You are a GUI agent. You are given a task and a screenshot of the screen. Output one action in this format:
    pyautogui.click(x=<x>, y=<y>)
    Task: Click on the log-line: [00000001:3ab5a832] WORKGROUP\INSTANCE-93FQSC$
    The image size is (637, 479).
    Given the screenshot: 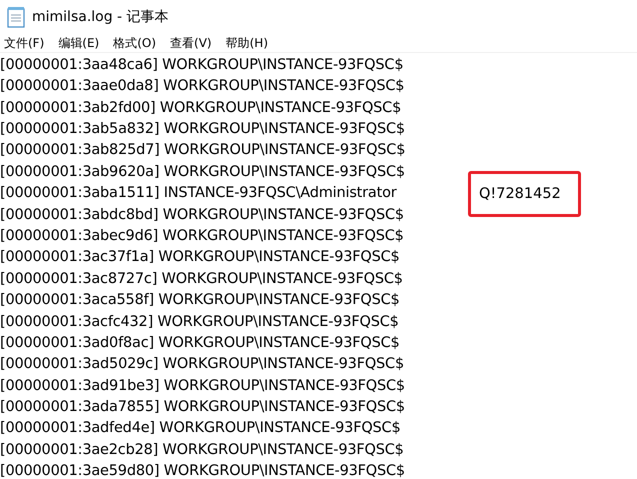 What is the action you would take?
    pyautogui.click(x=203, y=129)
    